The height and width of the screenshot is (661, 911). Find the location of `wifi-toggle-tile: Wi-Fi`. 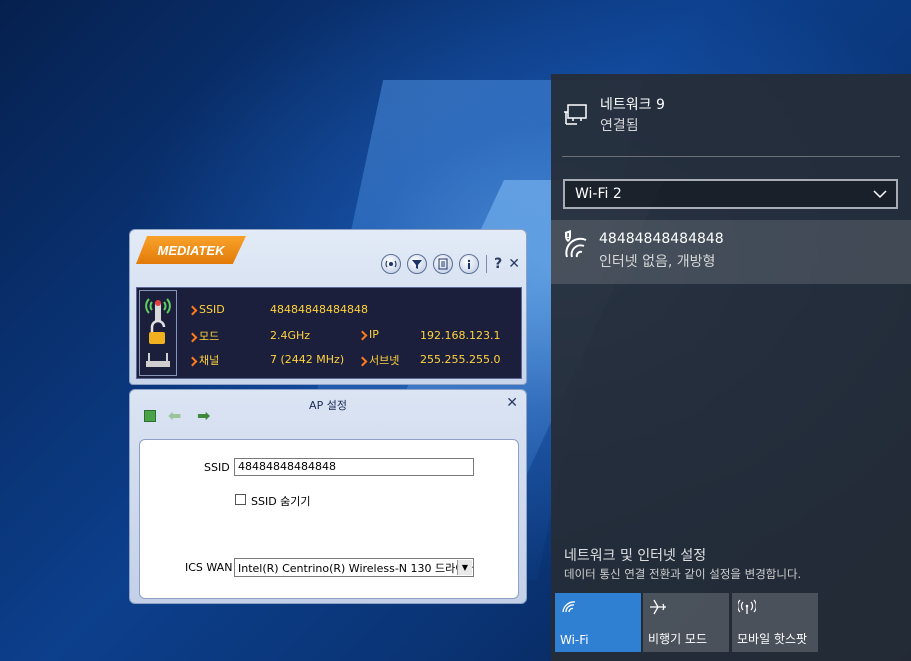

wifi-toggle-tile: Wi-Fi is located at coordinates (598, 622).